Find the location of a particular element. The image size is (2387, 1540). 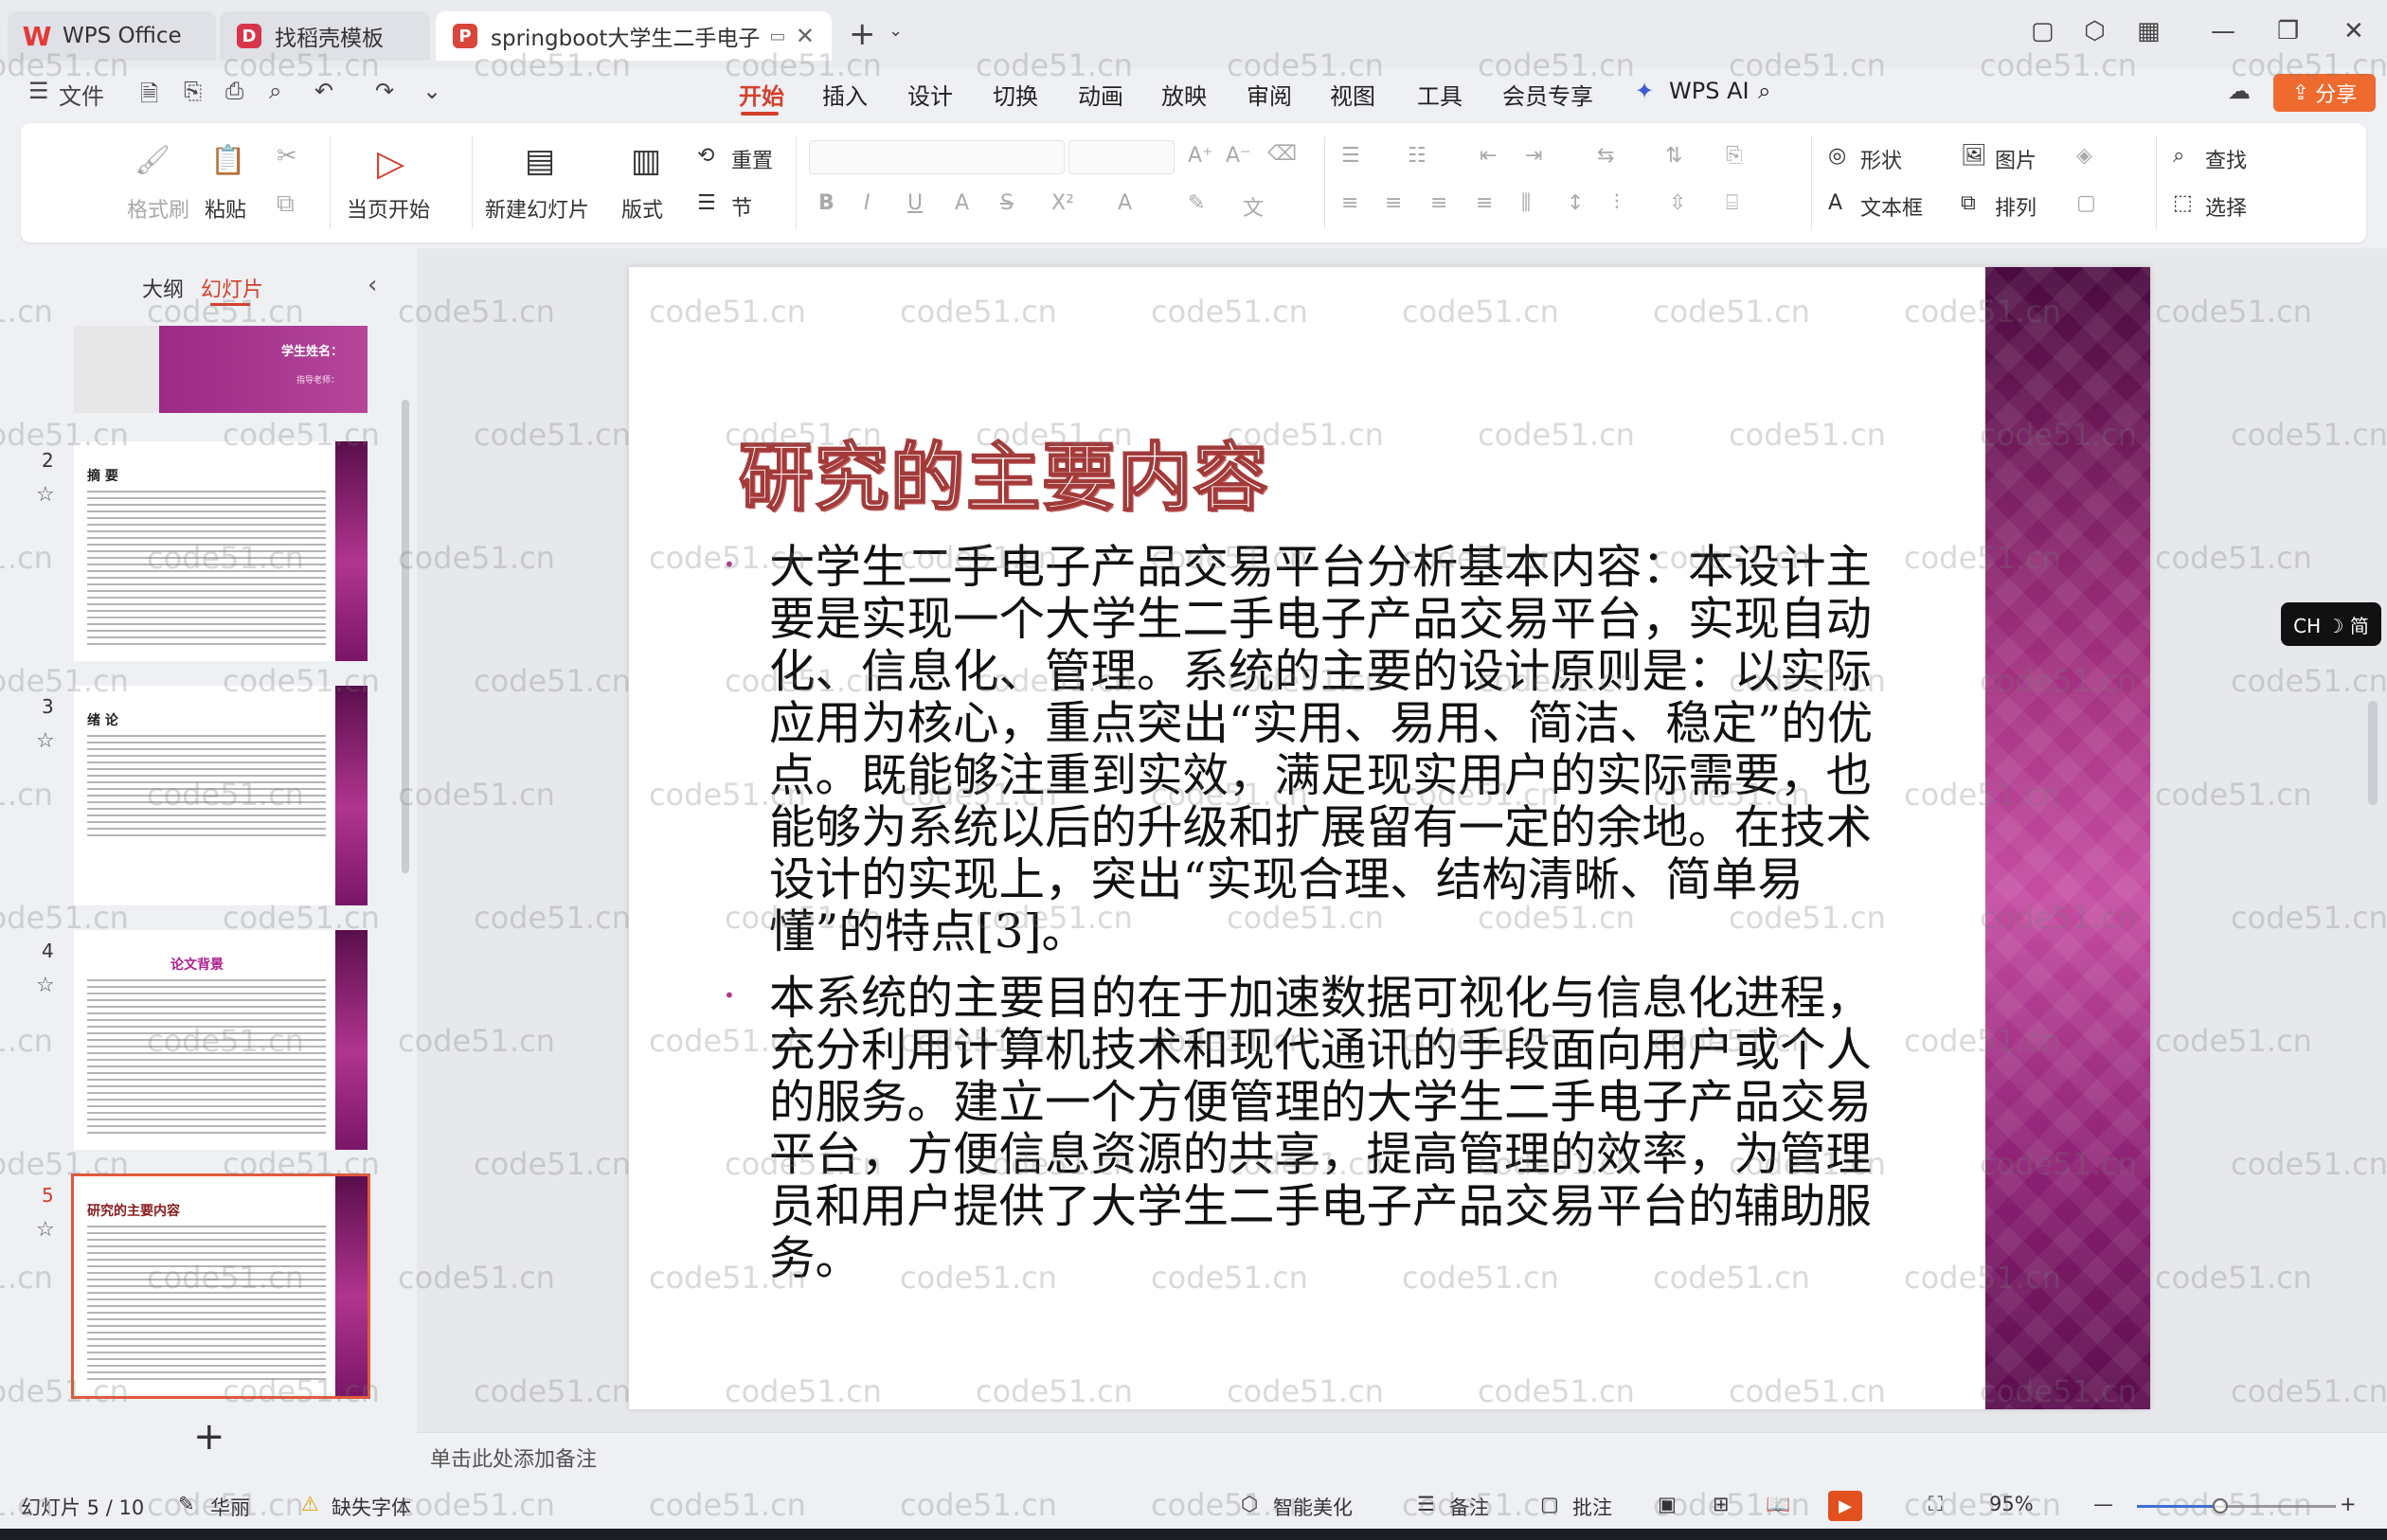

outline-icon: ▢ is located at coordinates (2086, 203).